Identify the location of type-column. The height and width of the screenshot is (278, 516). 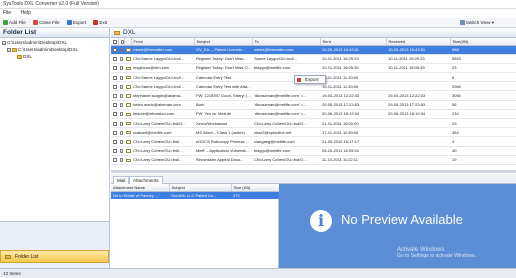
(128, 42).